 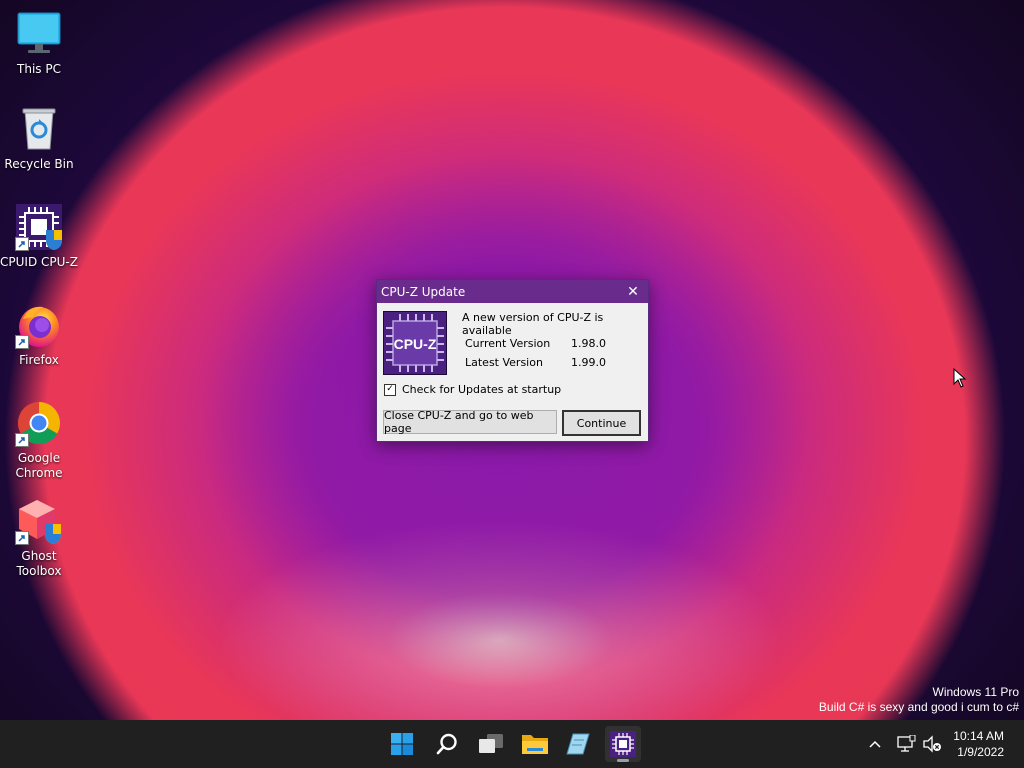 What do you see at coordinates (39, 521) in the screenshot?
I see `ghost-toolbox-icon` at bounding box center [39, 521].